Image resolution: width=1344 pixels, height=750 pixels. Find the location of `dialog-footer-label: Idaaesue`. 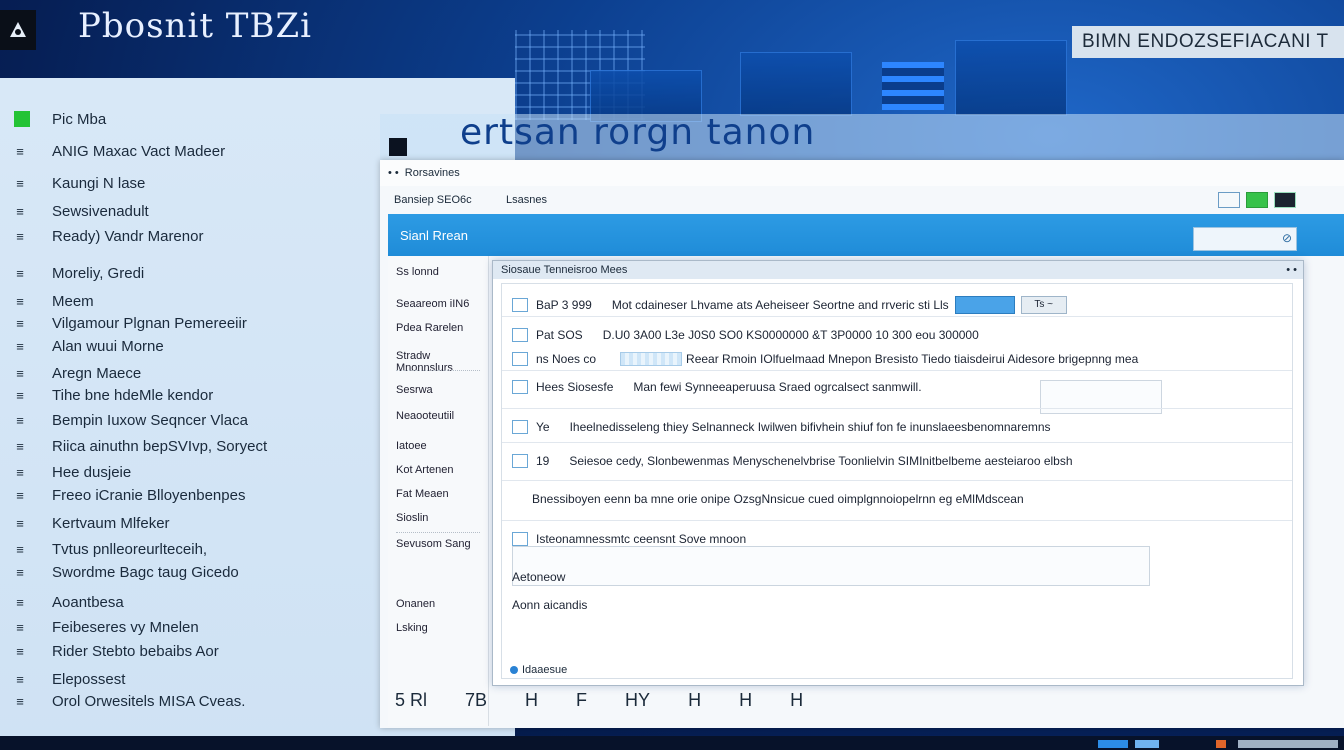

dialog-footer-label: Idaaesue is located at coordinates (544, 670).